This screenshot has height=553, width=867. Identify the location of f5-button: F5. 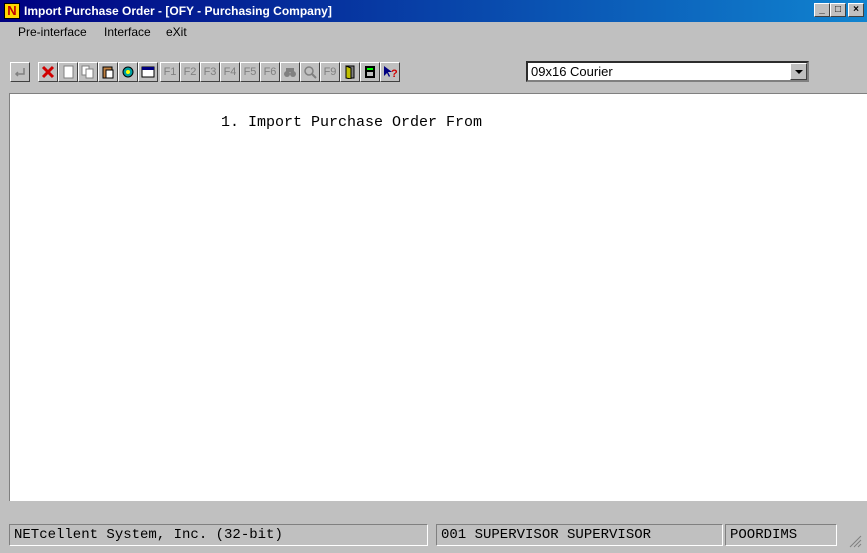
(250, 72).